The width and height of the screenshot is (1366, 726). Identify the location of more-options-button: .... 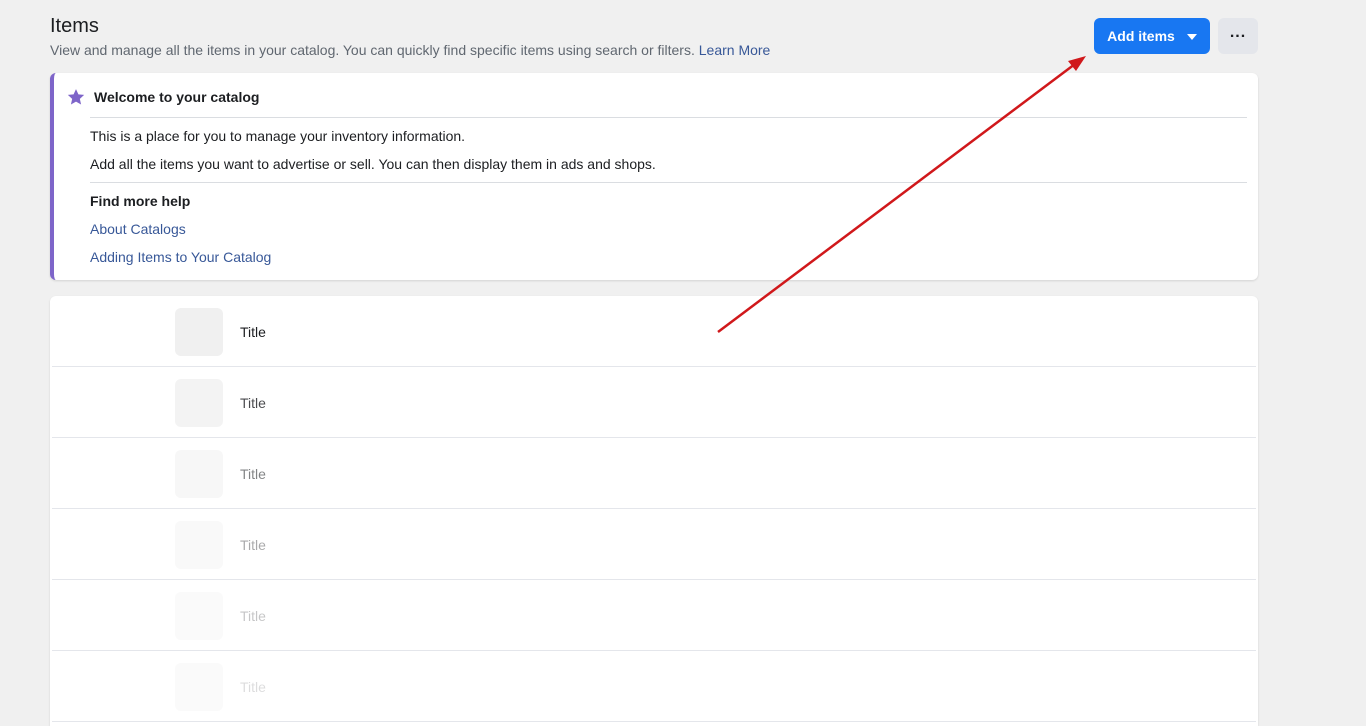
(1238, 36).